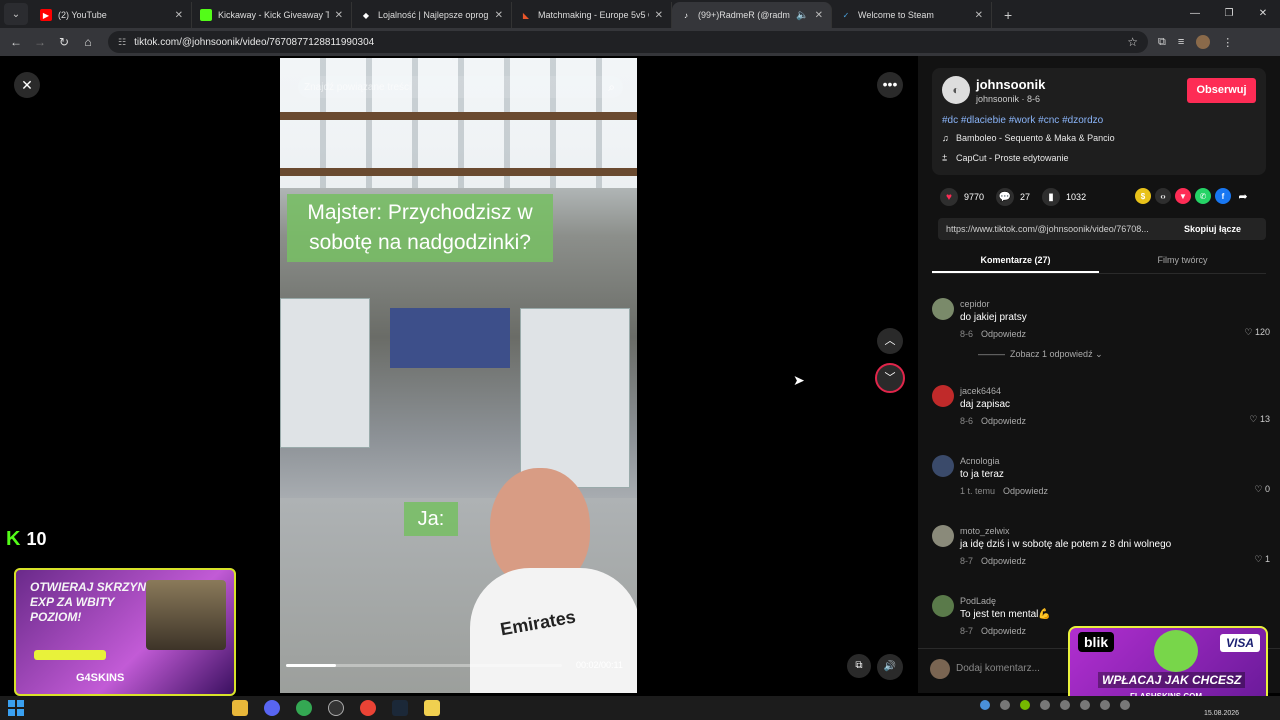  Describe the element at coordinates (1212, 229) in the screenshot. I see `copy-link-button: Skopiuj łącze` at that location.